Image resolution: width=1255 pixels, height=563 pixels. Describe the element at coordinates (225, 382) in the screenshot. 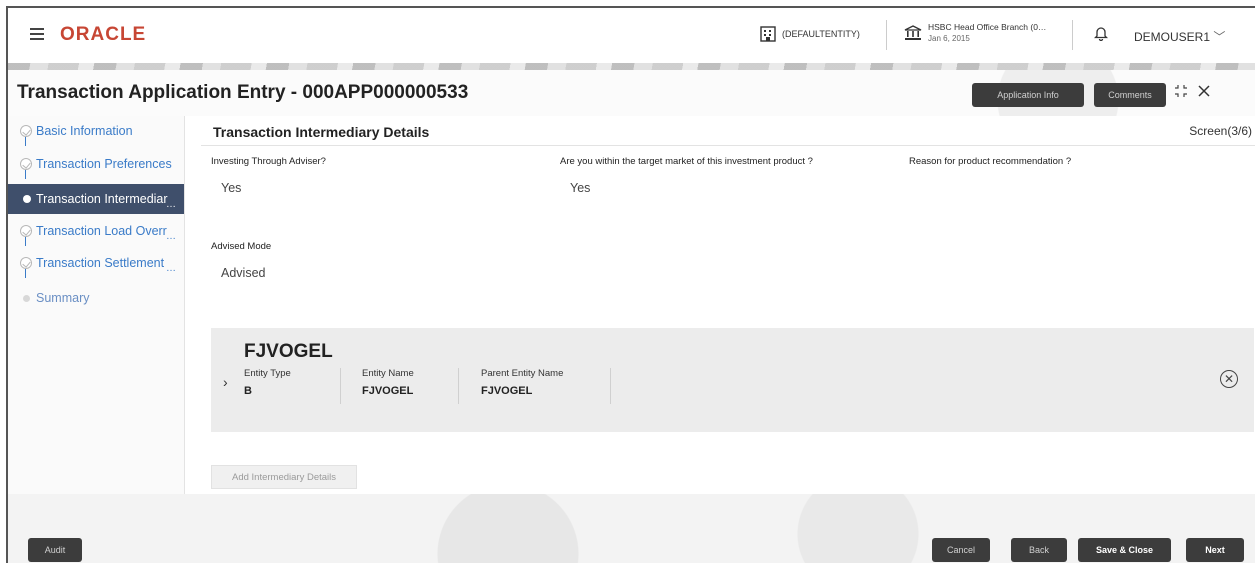

I see `chevron-right-icon: ›` at that location.